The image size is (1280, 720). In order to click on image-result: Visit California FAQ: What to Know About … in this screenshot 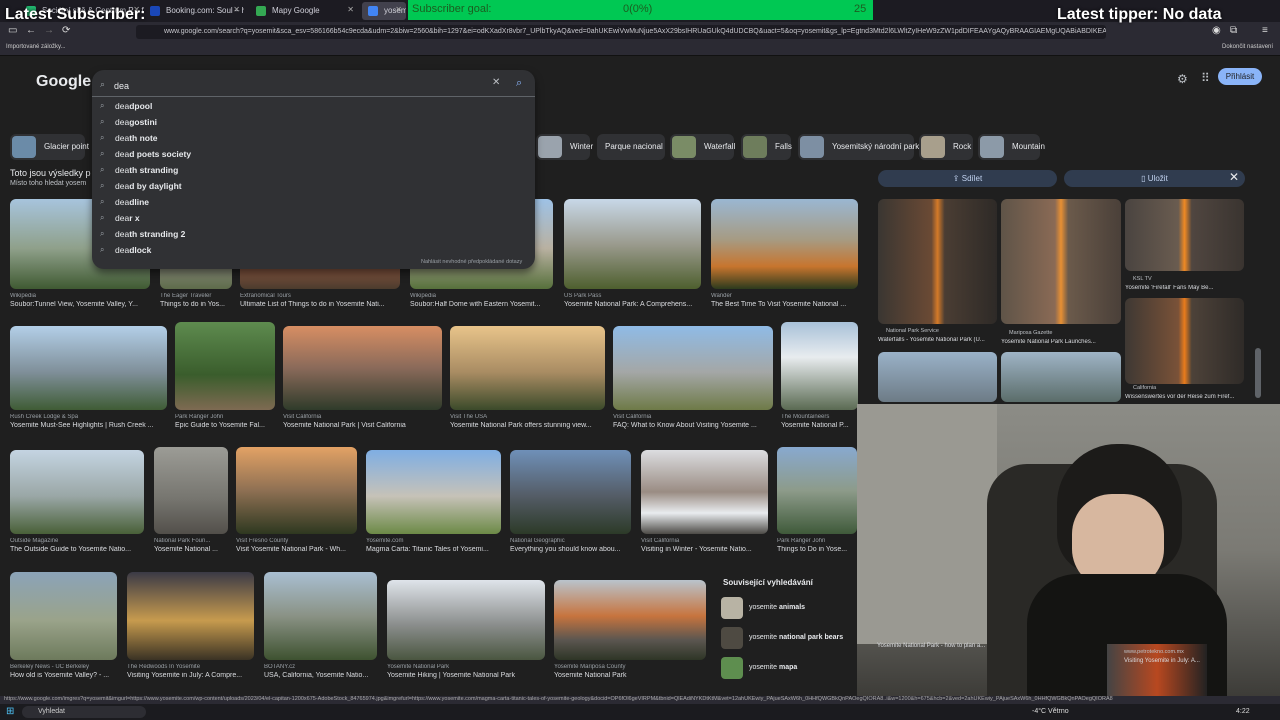, I will do `click(693, 379)`.